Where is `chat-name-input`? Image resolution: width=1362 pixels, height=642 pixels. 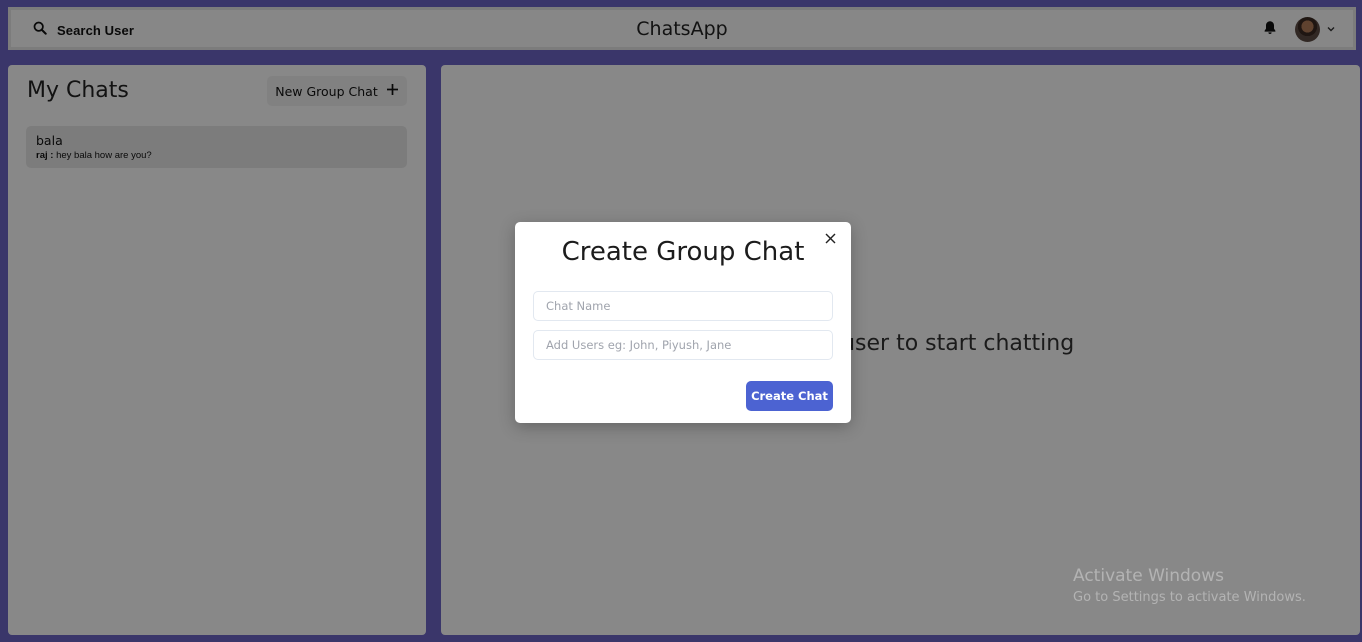
chat-name-input is located at coordinates (683, 306).